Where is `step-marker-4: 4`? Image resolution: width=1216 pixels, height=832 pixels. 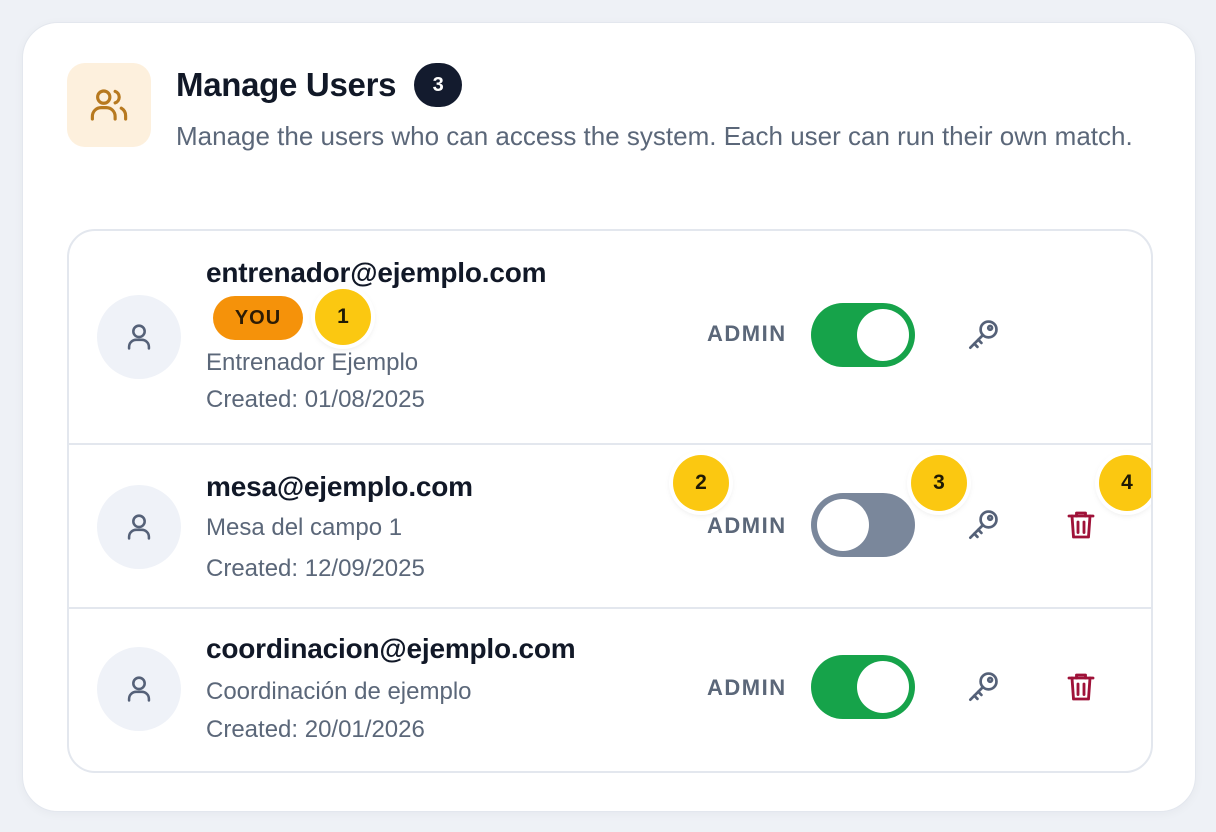 step-marker-4: 4 is located at coordinates (1125, 483).